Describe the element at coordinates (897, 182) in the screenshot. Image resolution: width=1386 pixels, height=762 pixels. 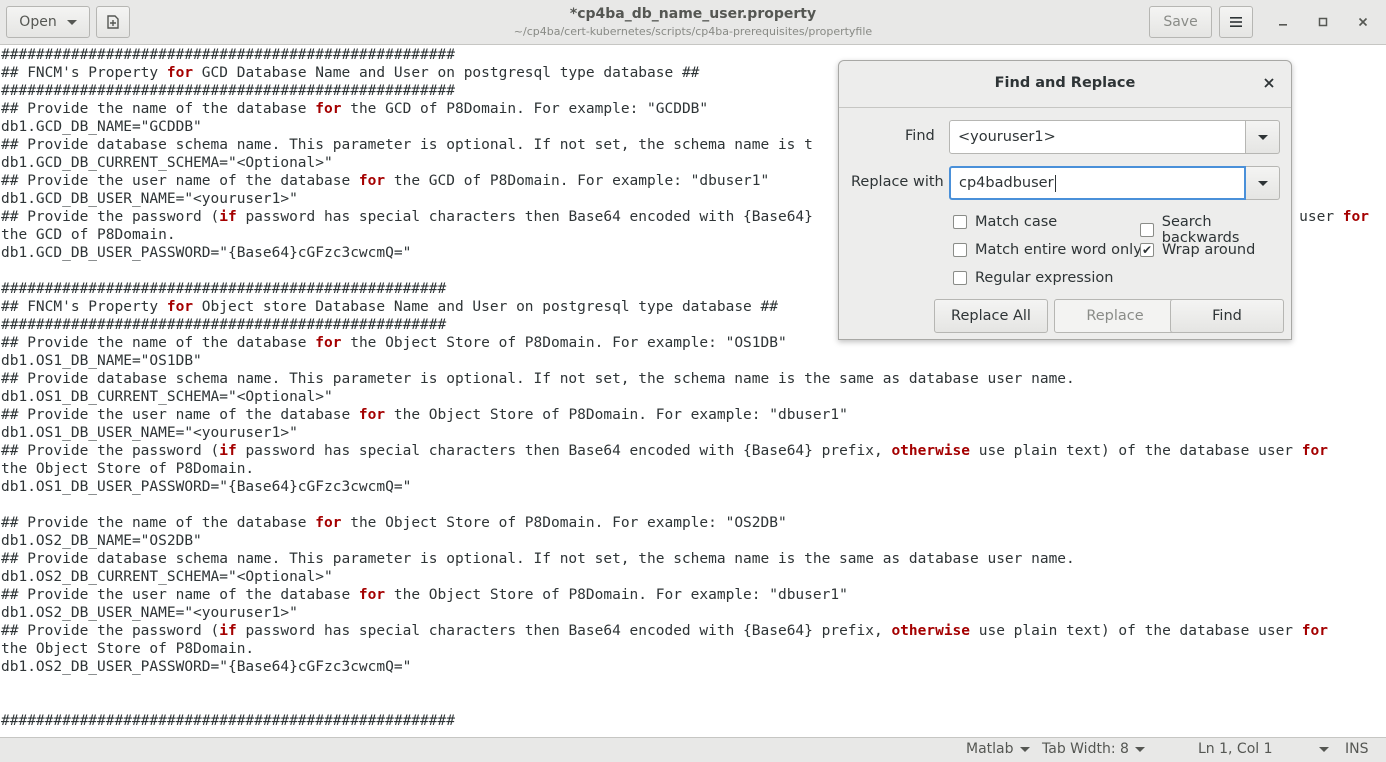
I see `replace-label: Replace with` at that location.